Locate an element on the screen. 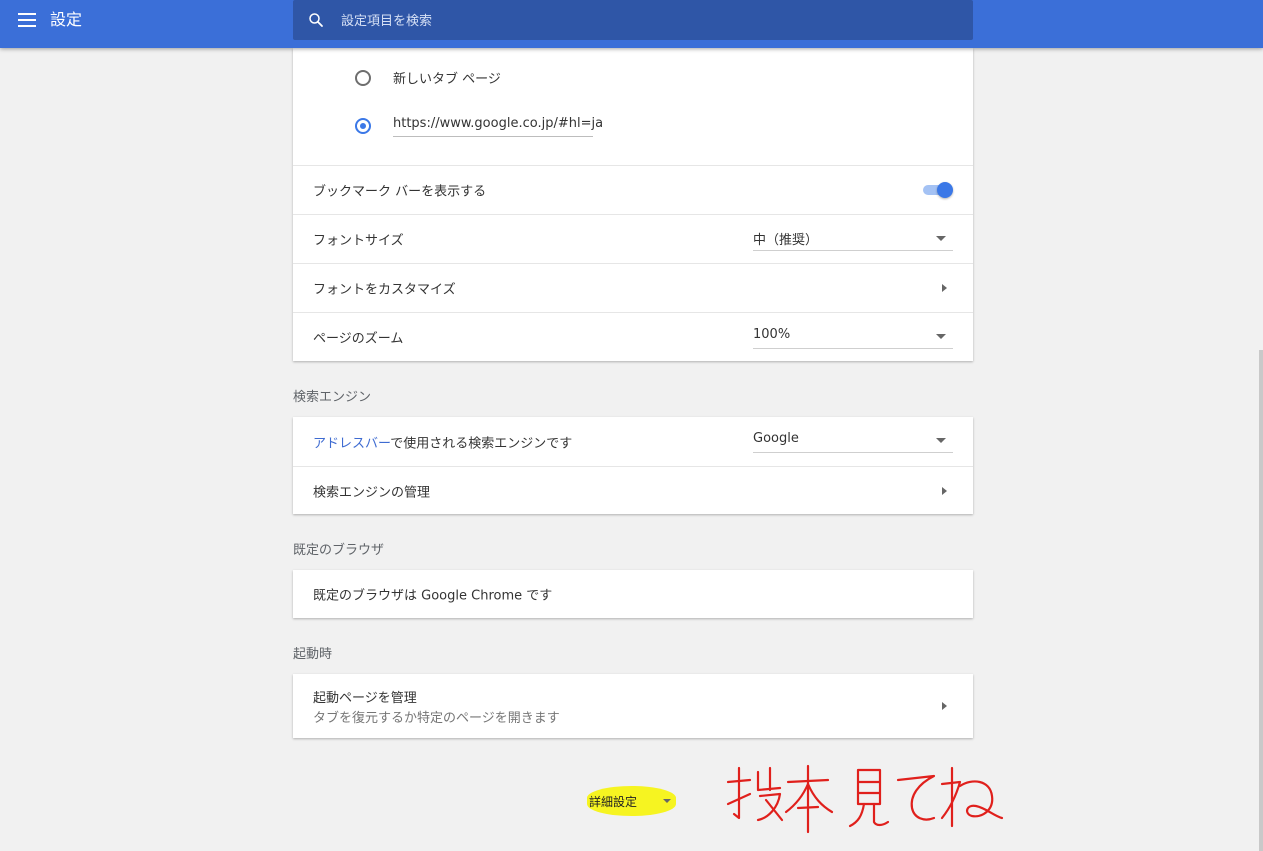  default-browser-card: 既定のブラウザは Google Chrome です is located at coordinates (633, 594).